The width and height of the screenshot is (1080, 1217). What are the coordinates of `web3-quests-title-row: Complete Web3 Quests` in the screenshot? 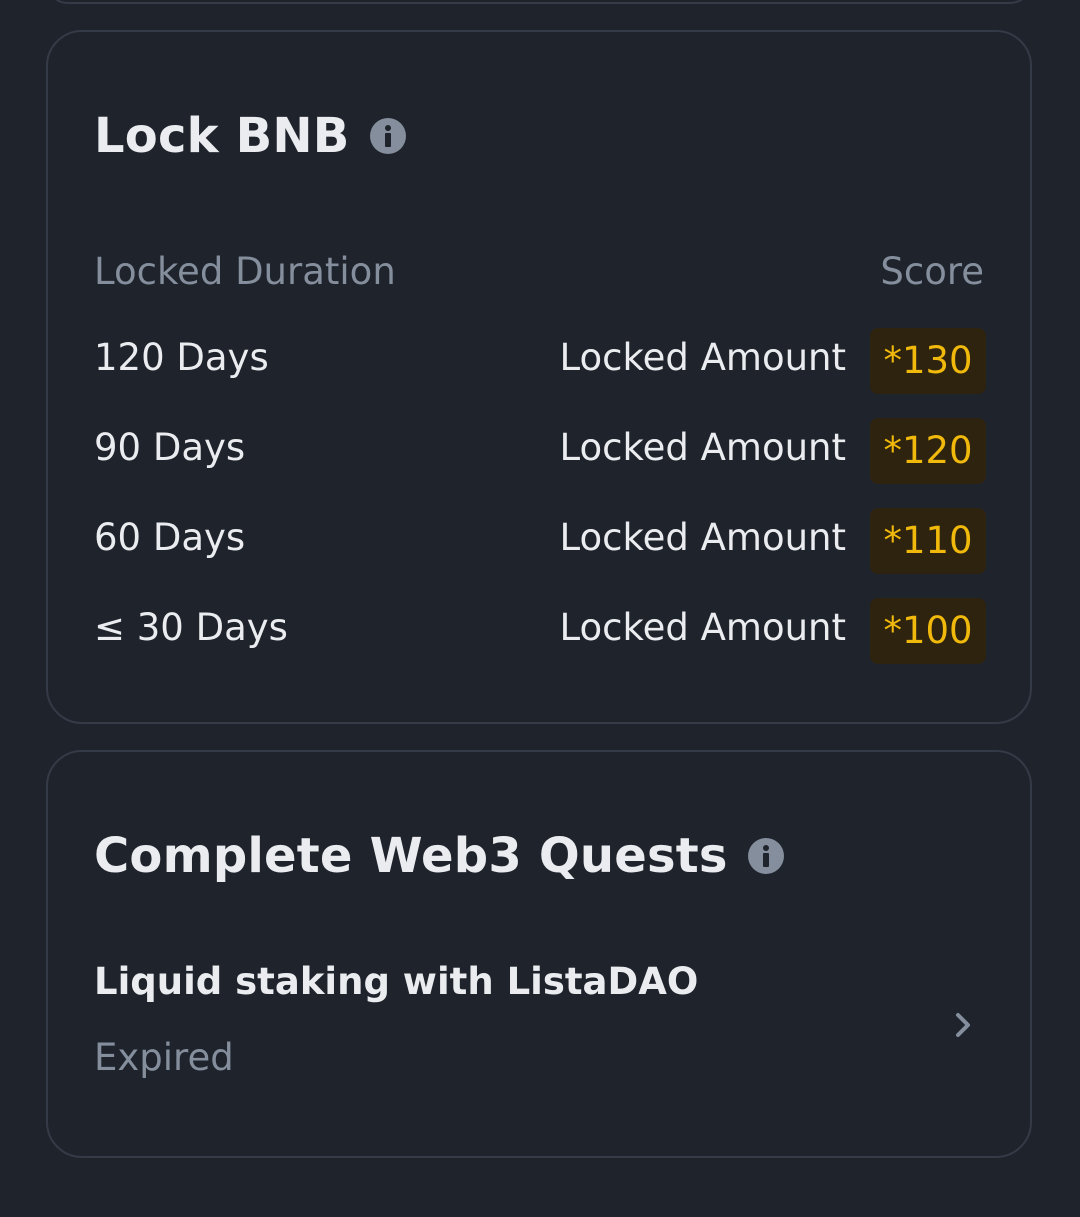 It's located at (439, 856).